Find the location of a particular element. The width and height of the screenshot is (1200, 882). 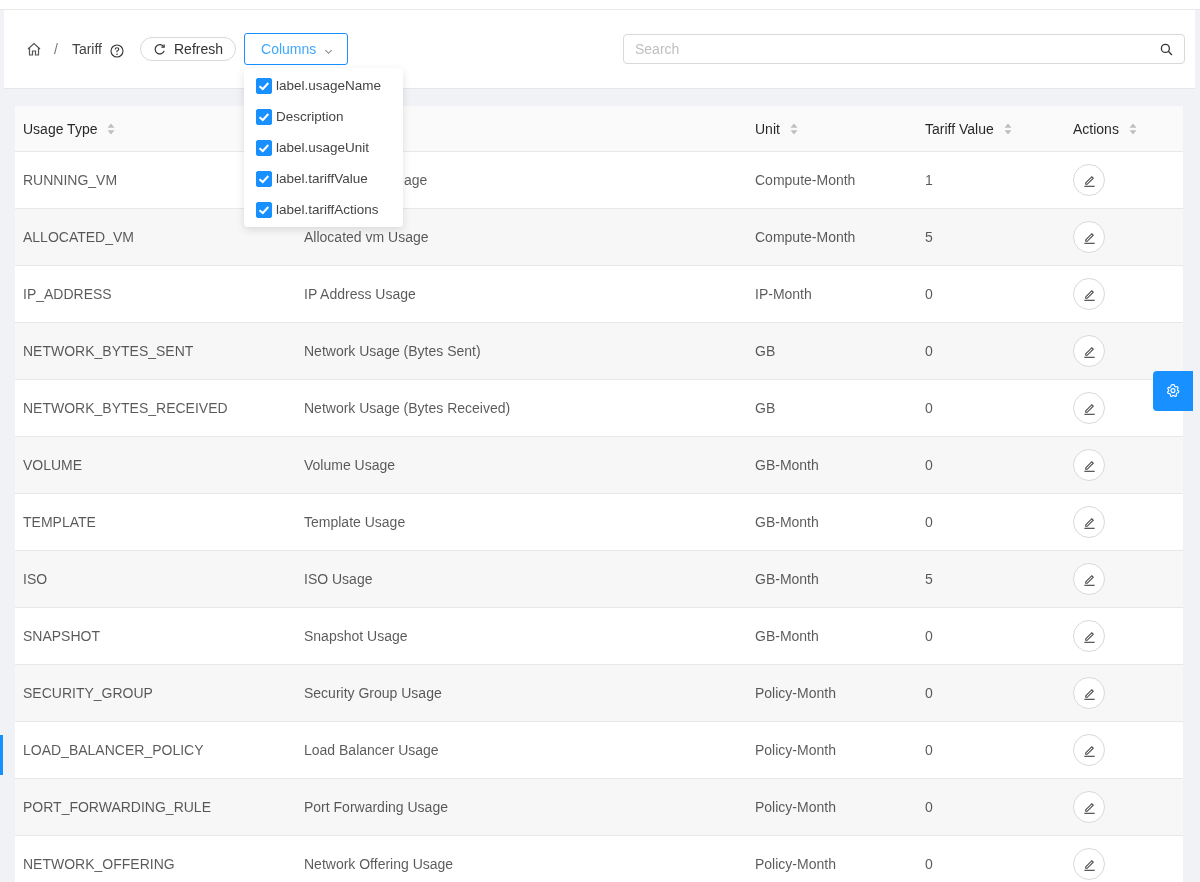

table-cell: Template Usage is located at coordinates (355, 522).